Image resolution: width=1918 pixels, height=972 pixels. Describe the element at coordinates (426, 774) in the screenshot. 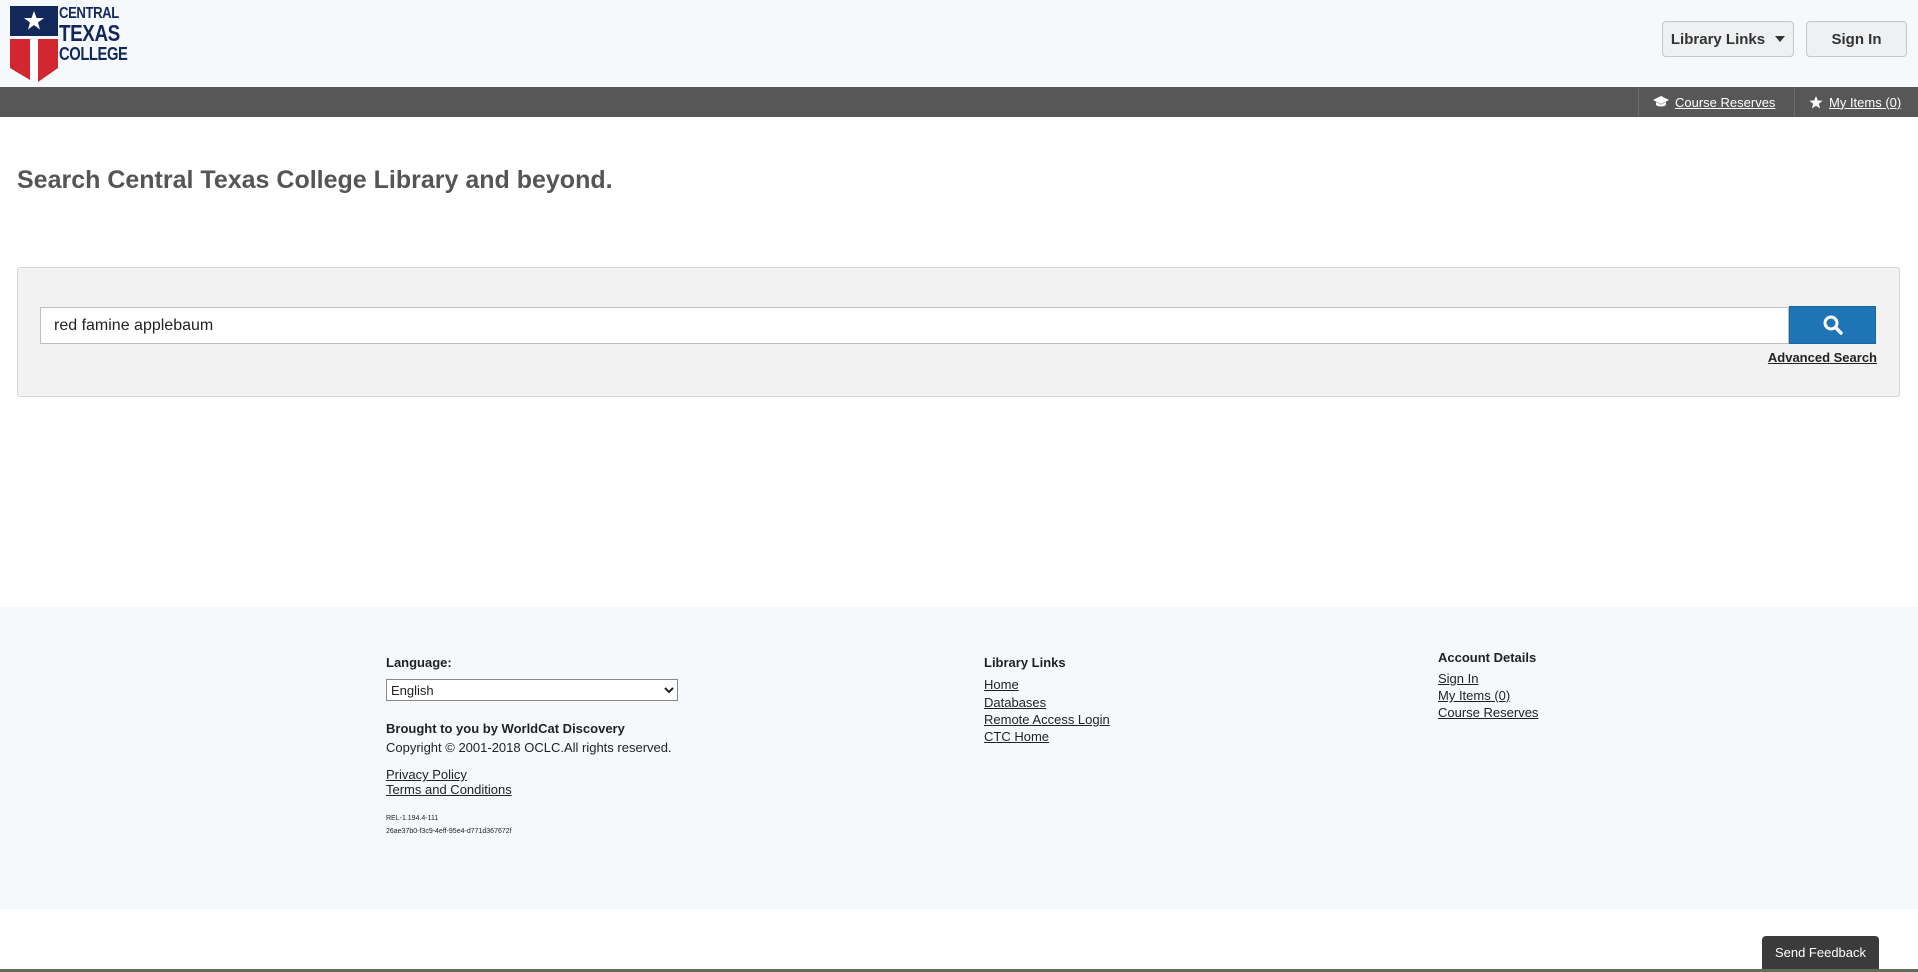

I see `privacy-policy-link: Privacy Policy` at that location.